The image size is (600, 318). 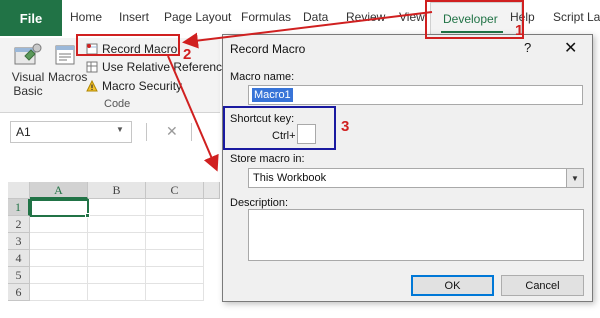 What do you see at coordinates (59, 208) in the screenshot?
I see `active-cell-a1` at bounding box center [59, 208].